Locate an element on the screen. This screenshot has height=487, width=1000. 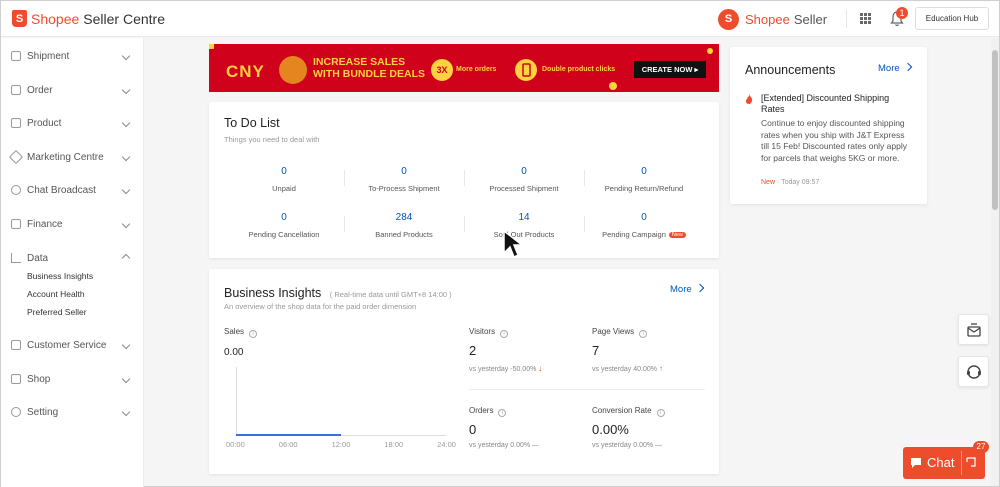
sidebar-item-order: Order is located at coordinates (72, 90).